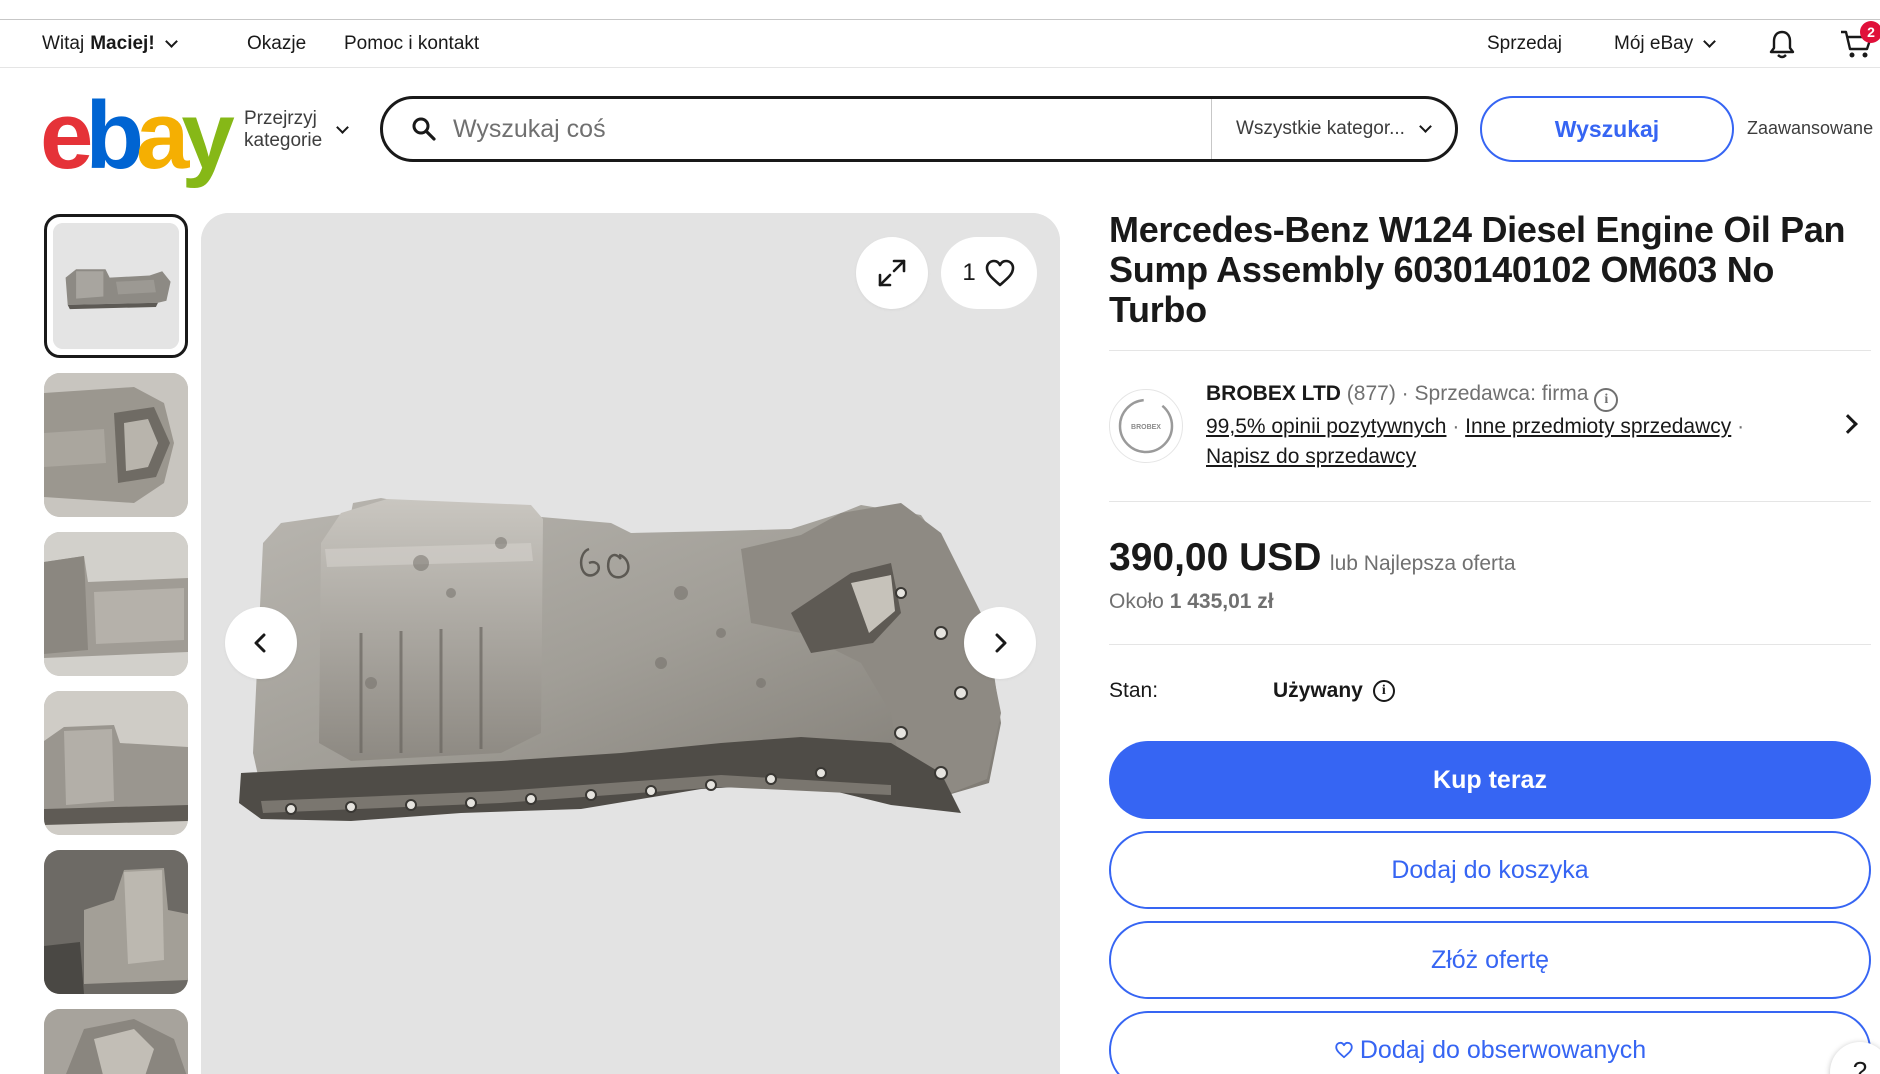  I want to click on fullscreen-button, so click(892, 273).